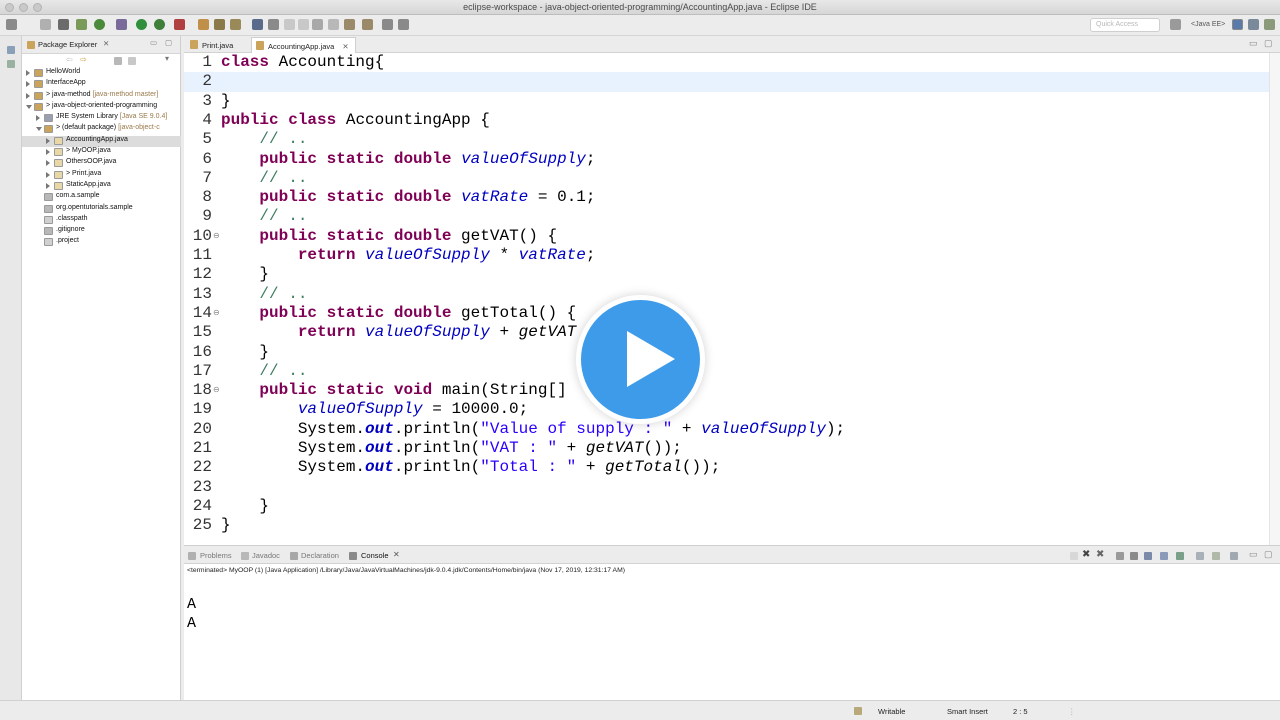 The height and width of the screenshot is (720, 1280). What do you see at coordinates (11, 64) in the screenshot?
I see `minimized-view-icon` at bounding box center [11, 64].